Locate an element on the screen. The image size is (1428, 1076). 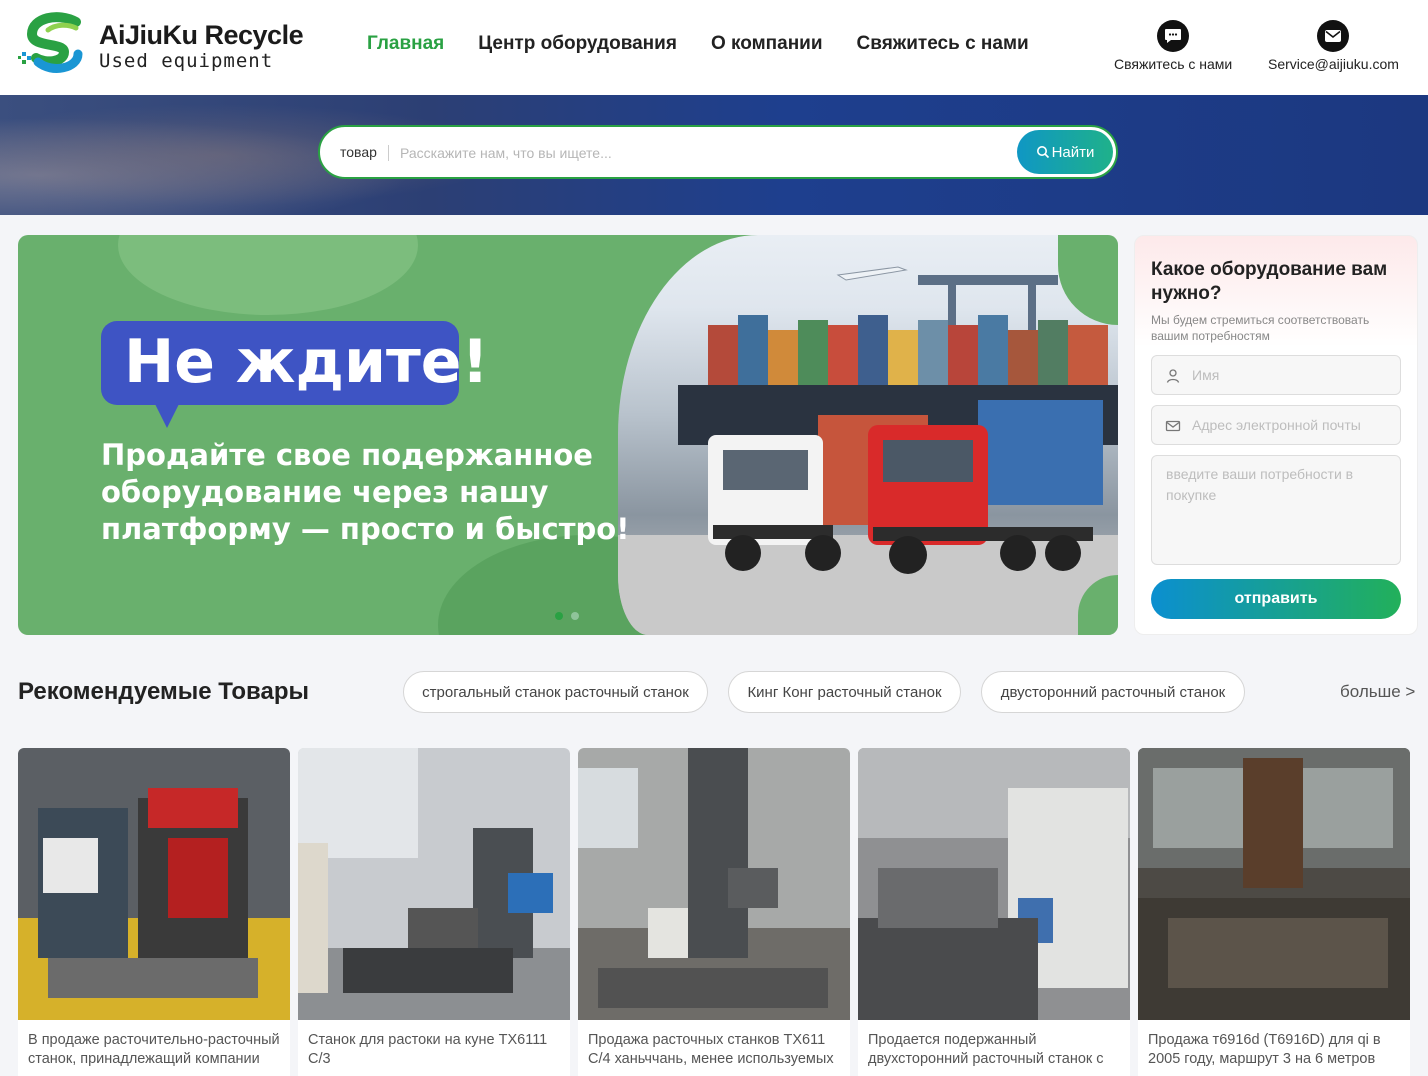
name-field-wrapper is located at coordinates (1276, 375).